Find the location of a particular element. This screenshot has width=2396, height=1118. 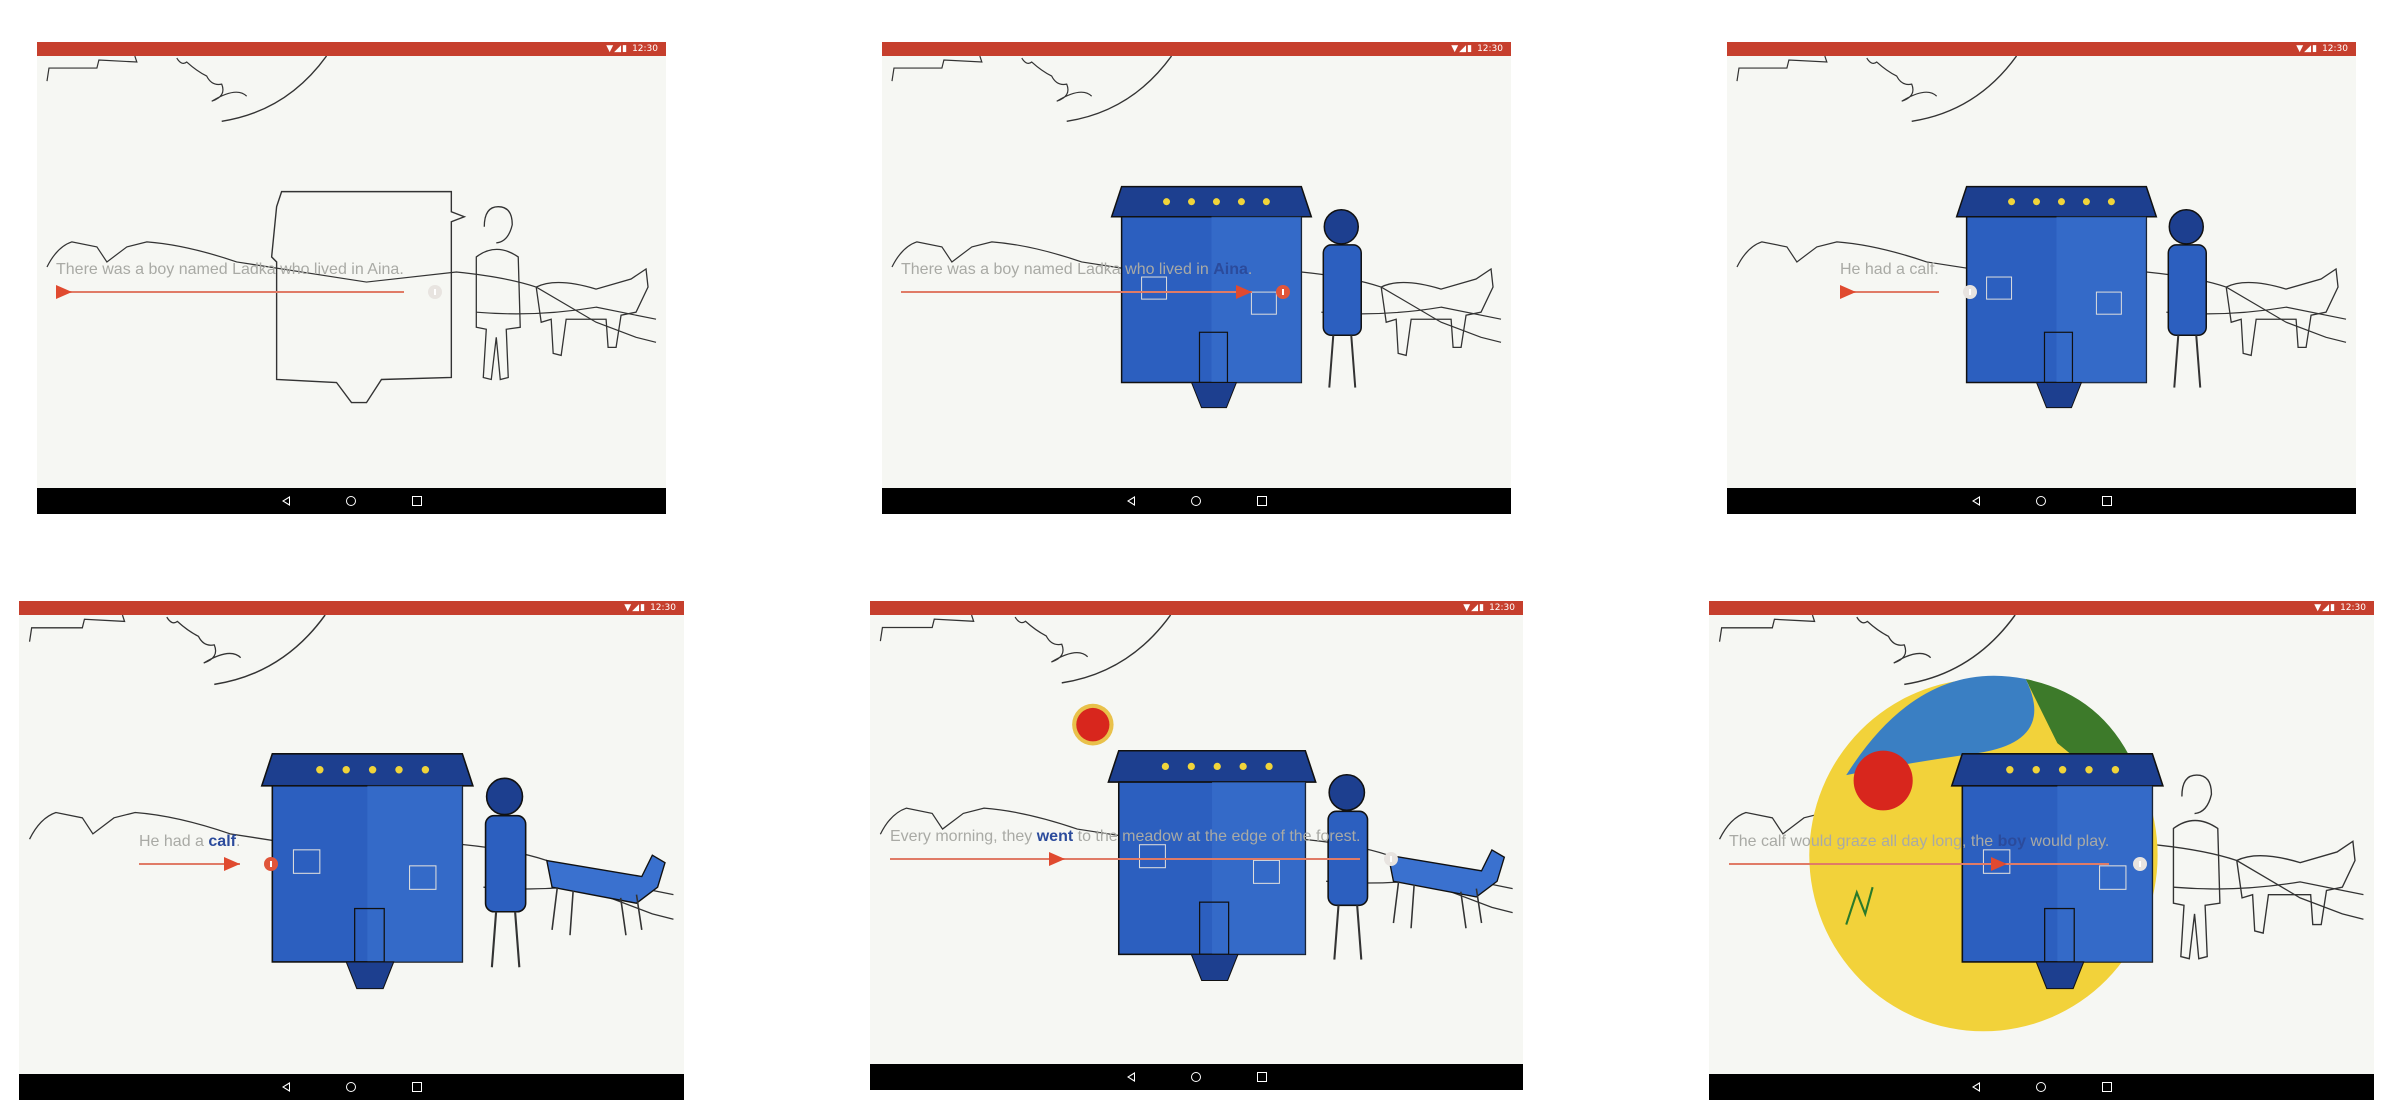

caption-text: There was a boy named Ladka who lived in is located at coordinates (1057, 269).